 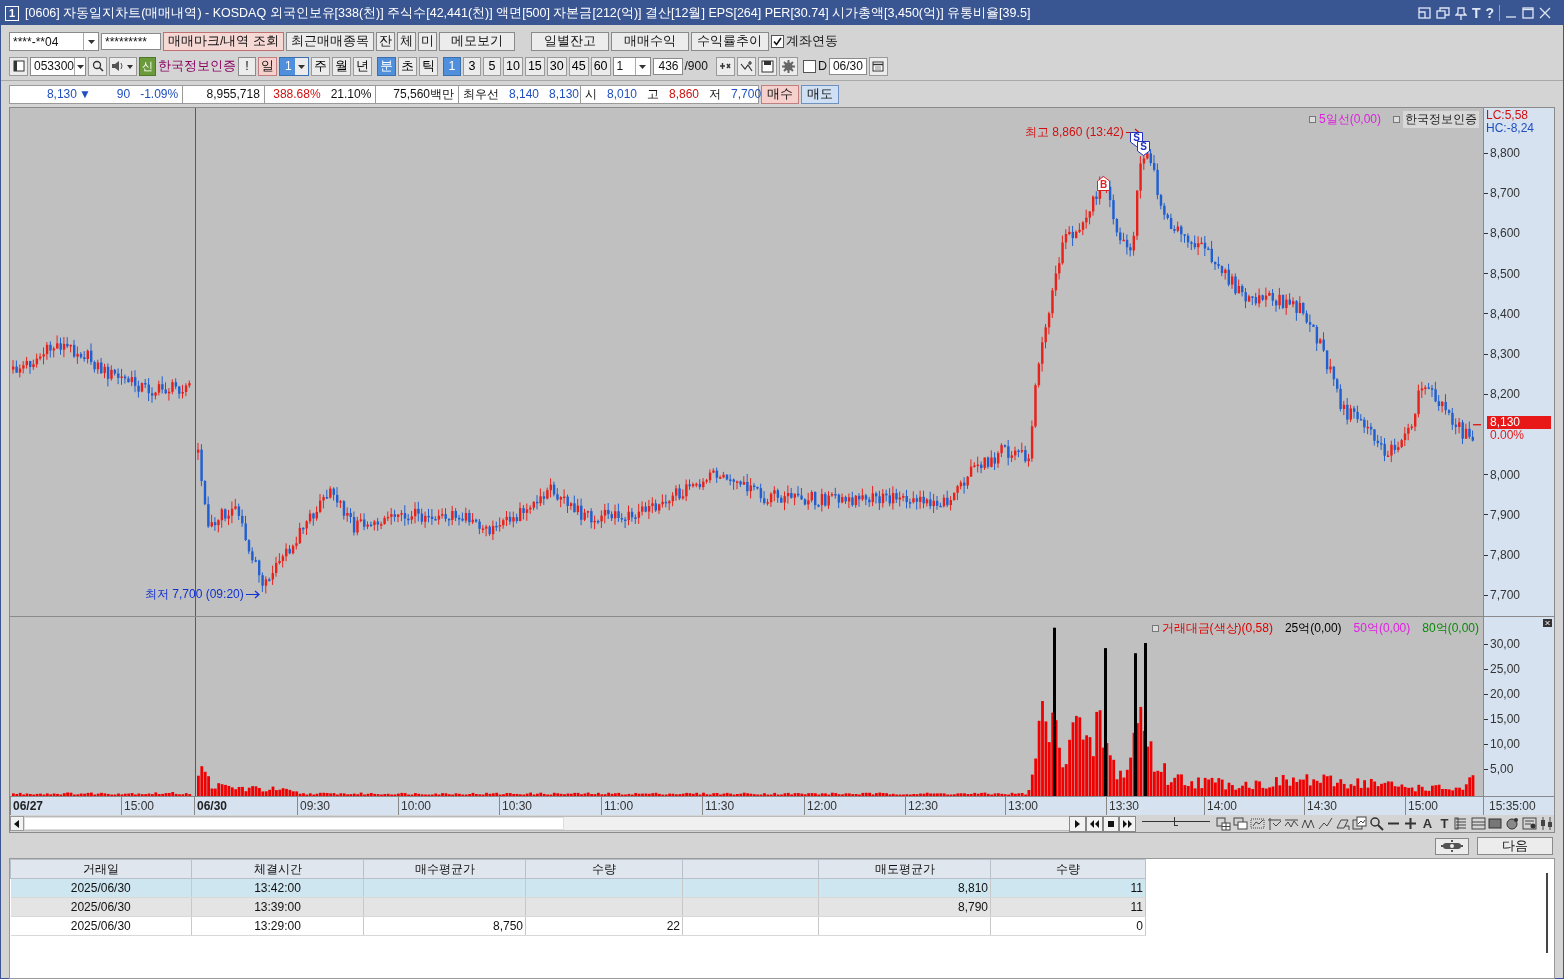 I want to click on title-tool-button: T, so click(x=1476, y=13).